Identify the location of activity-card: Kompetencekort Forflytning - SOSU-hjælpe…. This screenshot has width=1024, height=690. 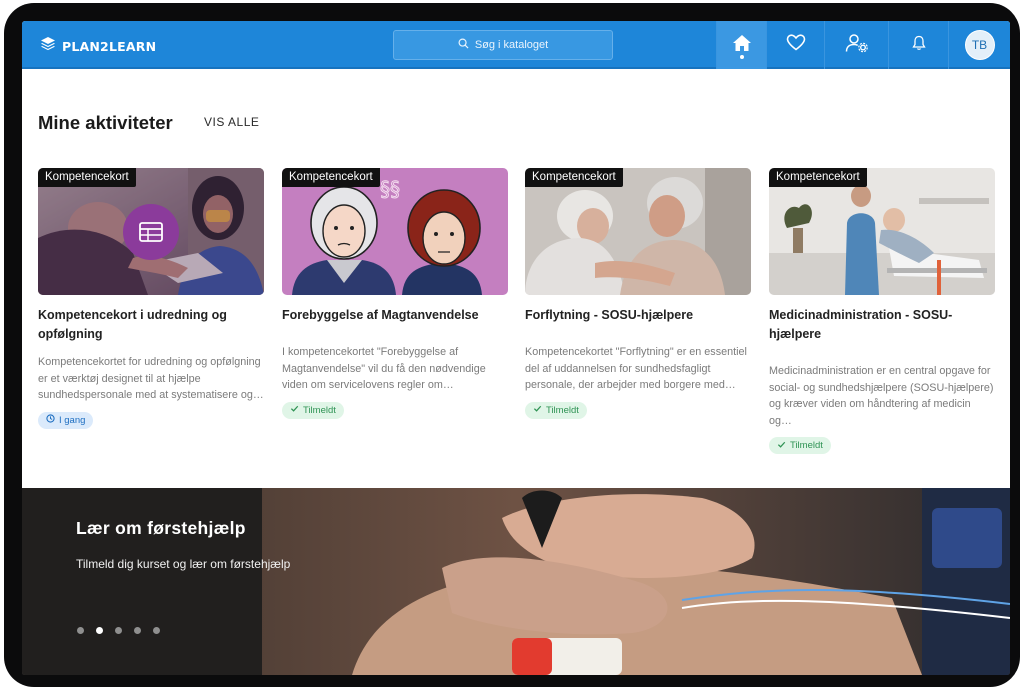
(638, 293).